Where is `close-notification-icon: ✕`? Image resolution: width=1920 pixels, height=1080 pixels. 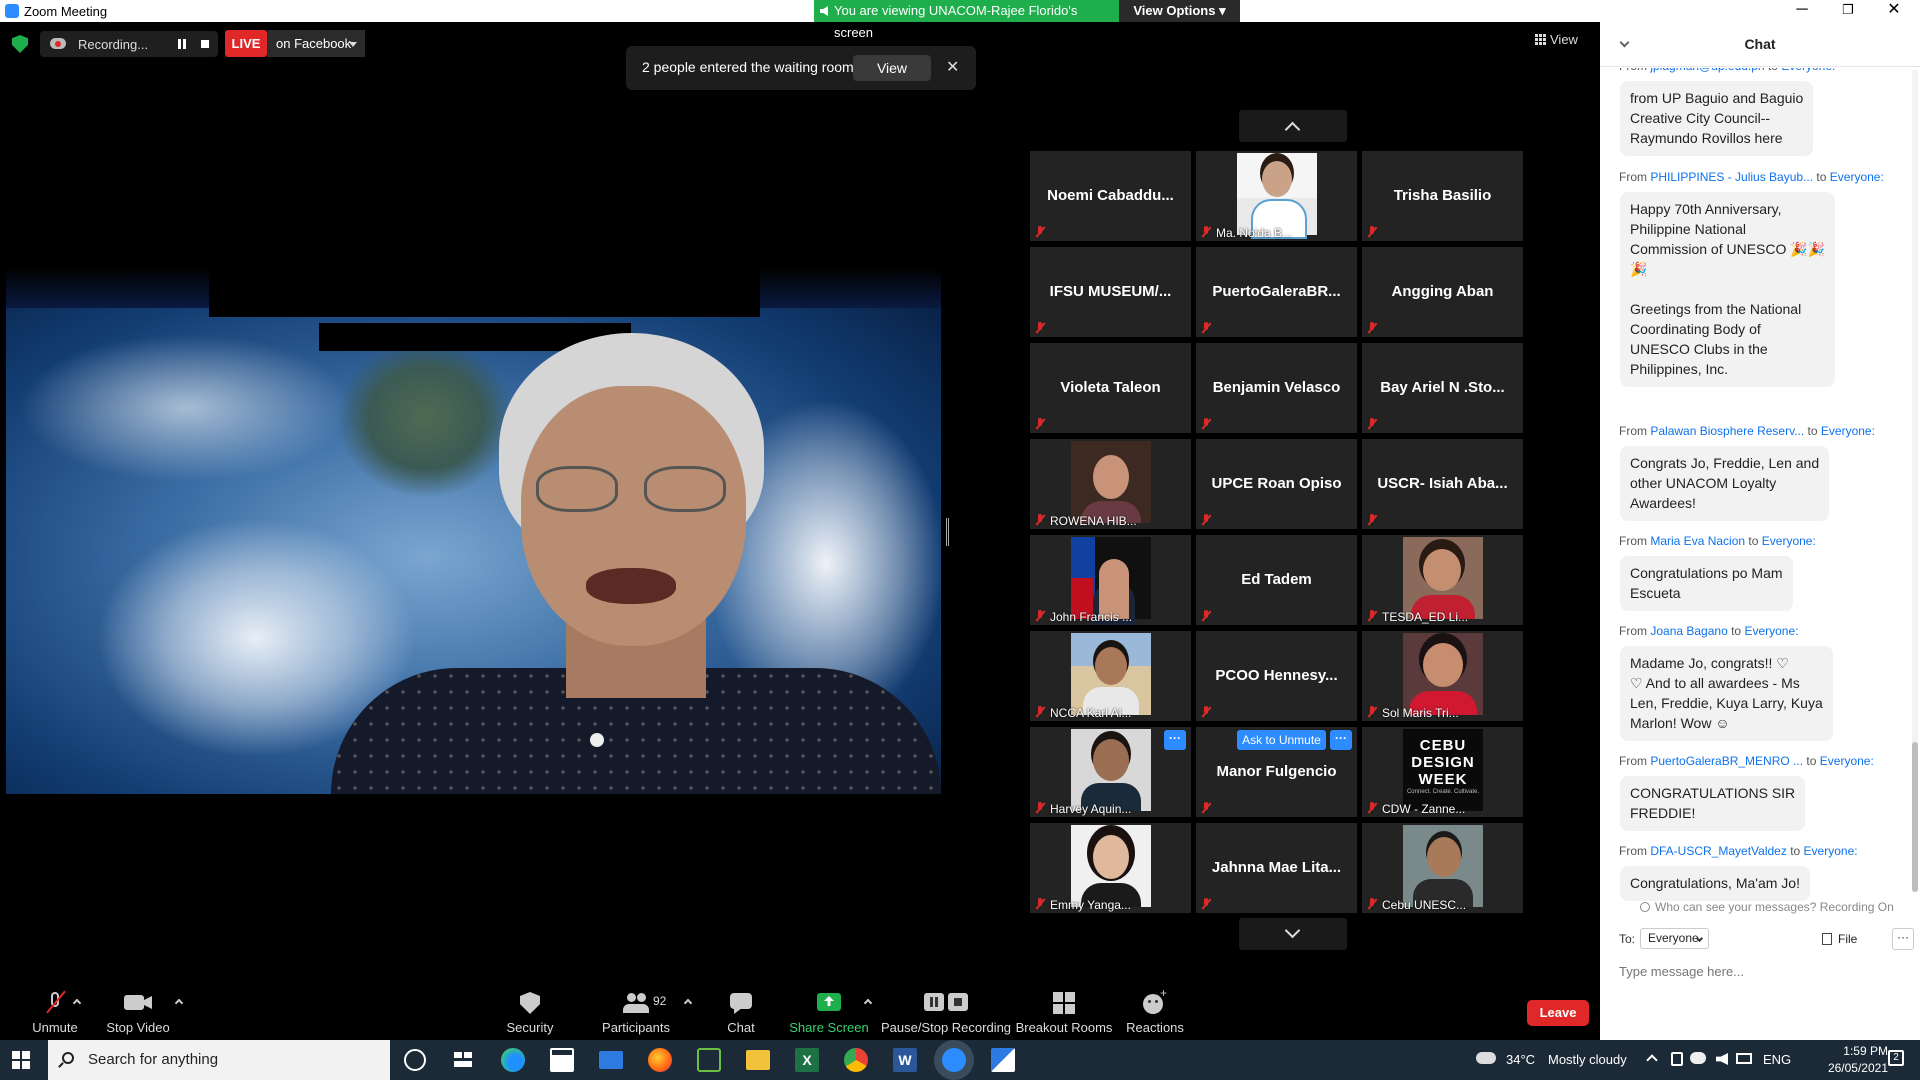
close-notification-icon: ✕ is located at coordinates (952, 67).